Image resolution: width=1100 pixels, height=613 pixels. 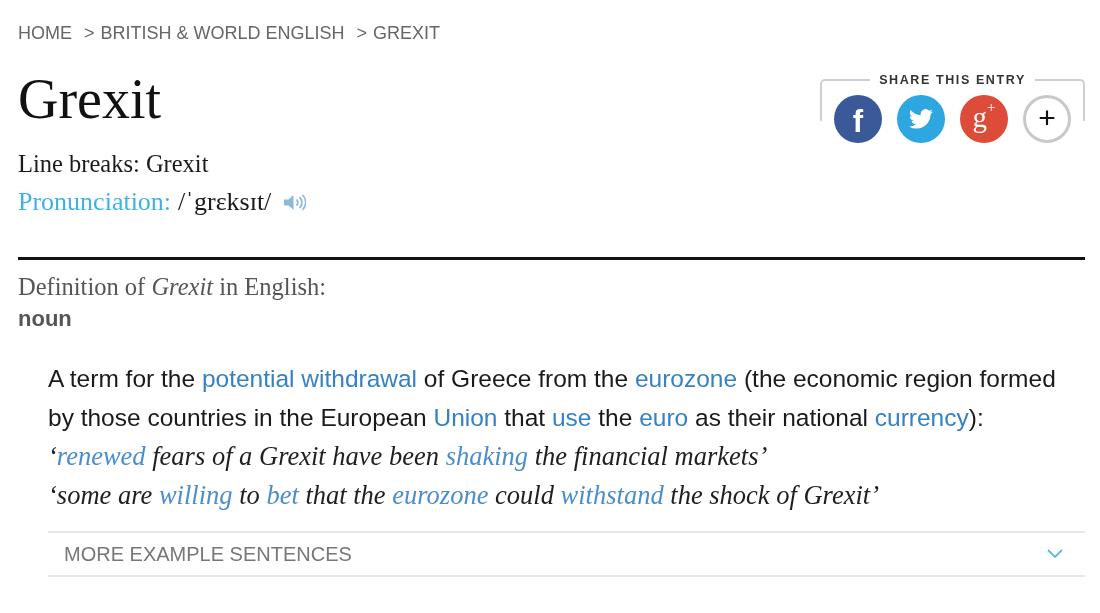 What do you see at coordinates (552, 398) in the screenshot?
I see `definition-text: A term for the potential withdrawal of Greece from the eurozone (the economic region formed by those countries in the European Union that use the euro as their national currency):` at bounding box center [552, 398].